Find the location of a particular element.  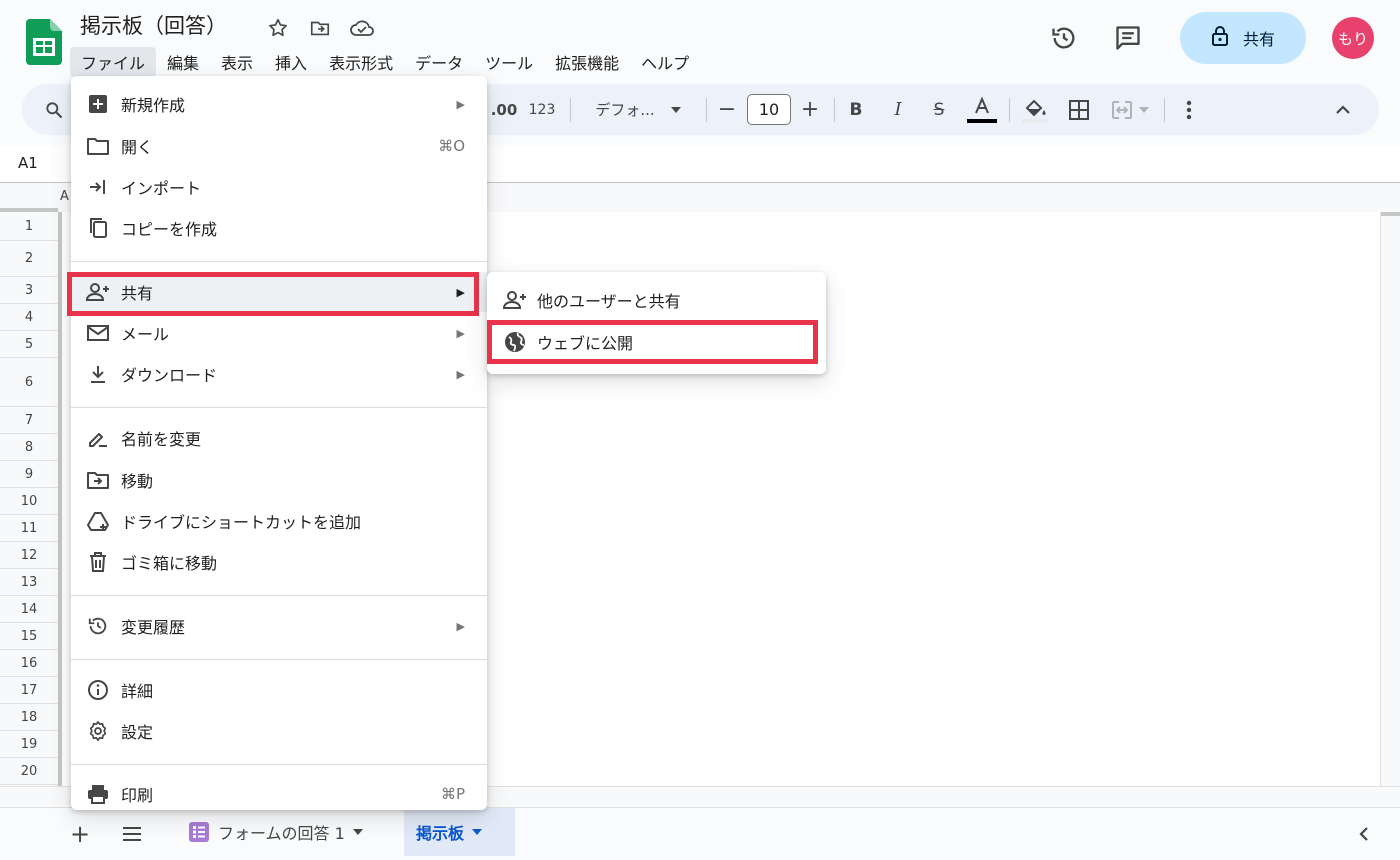

share-button-label: 共有 is located at coordinates (1258, 39).